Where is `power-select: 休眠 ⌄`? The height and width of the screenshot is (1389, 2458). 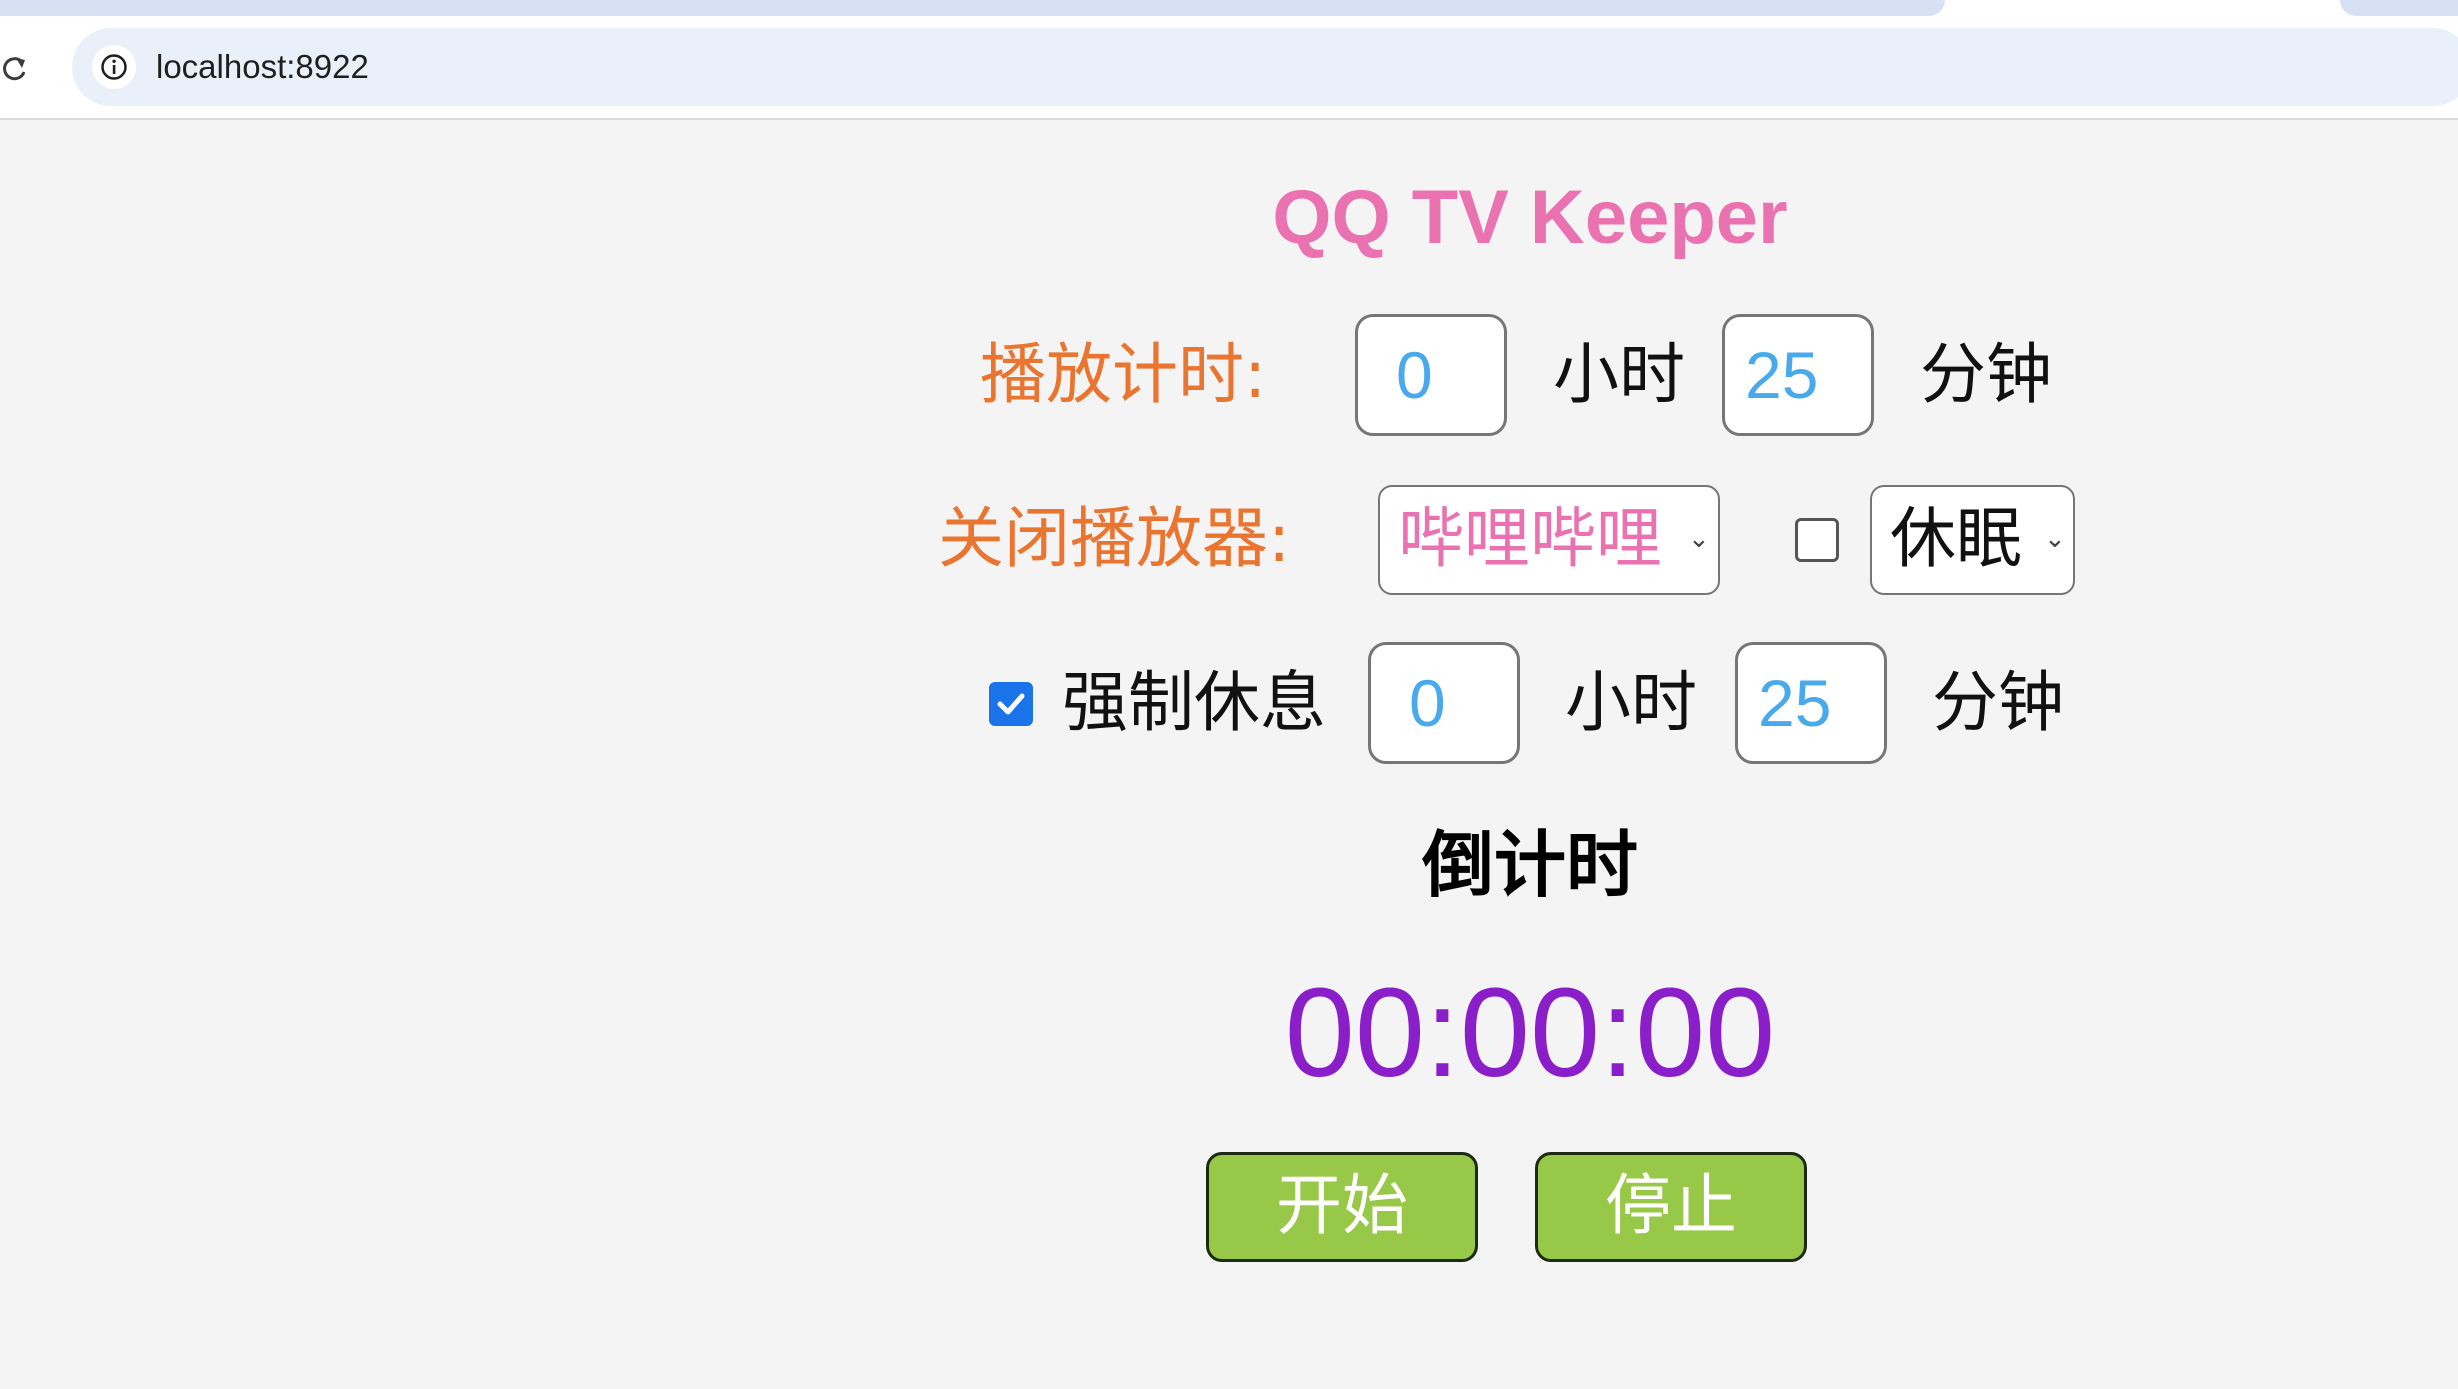 power-select: 休眠 ⌄ is located at coordinates (1972, 540).